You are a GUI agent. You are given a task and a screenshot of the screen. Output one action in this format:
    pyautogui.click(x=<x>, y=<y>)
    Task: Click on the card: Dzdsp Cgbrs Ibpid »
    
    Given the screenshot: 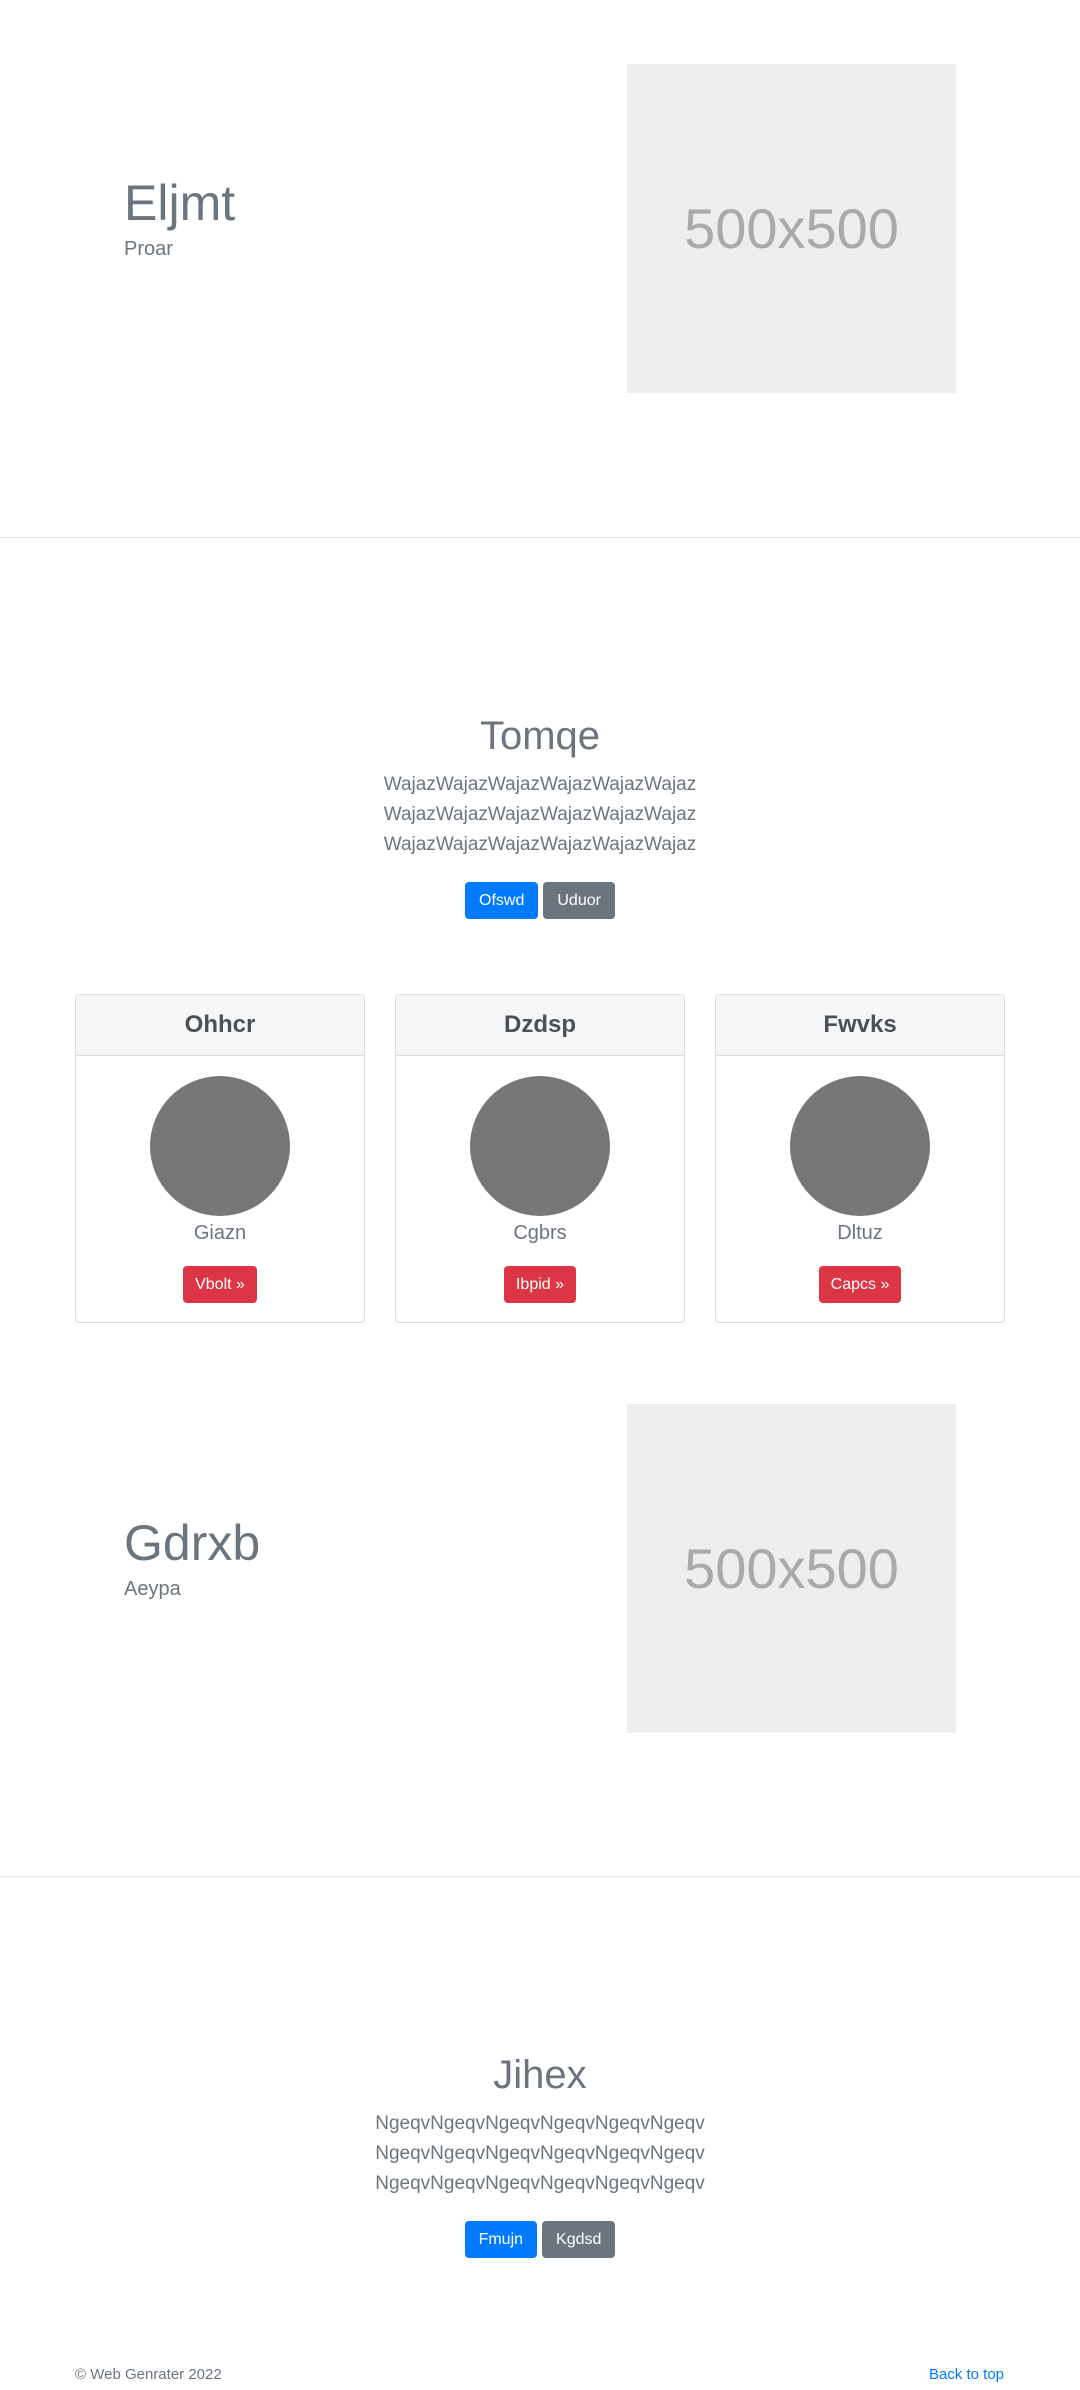 What is the action you would take?
    pyautogui.click(x=540, y=1158)
    